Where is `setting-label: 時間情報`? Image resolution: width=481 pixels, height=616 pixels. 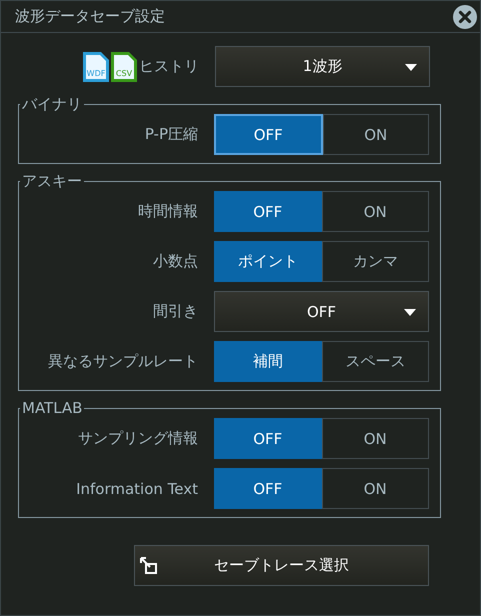 setting-label: 時間情報 is located at coordinates (168, 211).